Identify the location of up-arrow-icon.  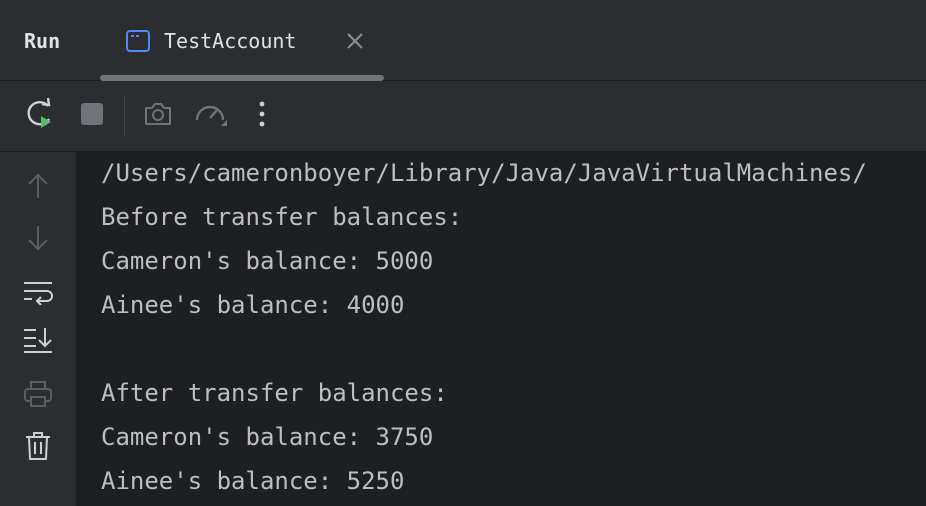
(38, 188).